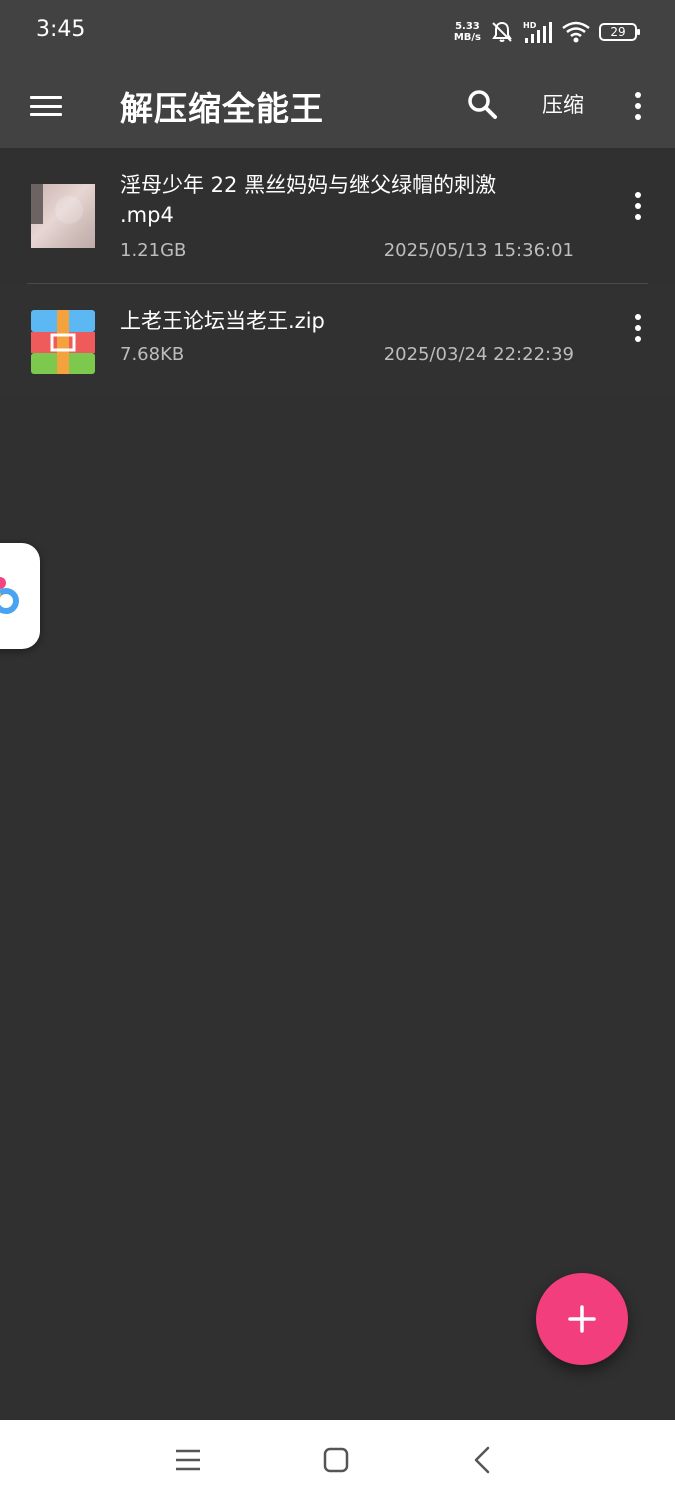 The image size is (675, 1500). I want to click on file-size: 1.21GB, so click(153, 250).